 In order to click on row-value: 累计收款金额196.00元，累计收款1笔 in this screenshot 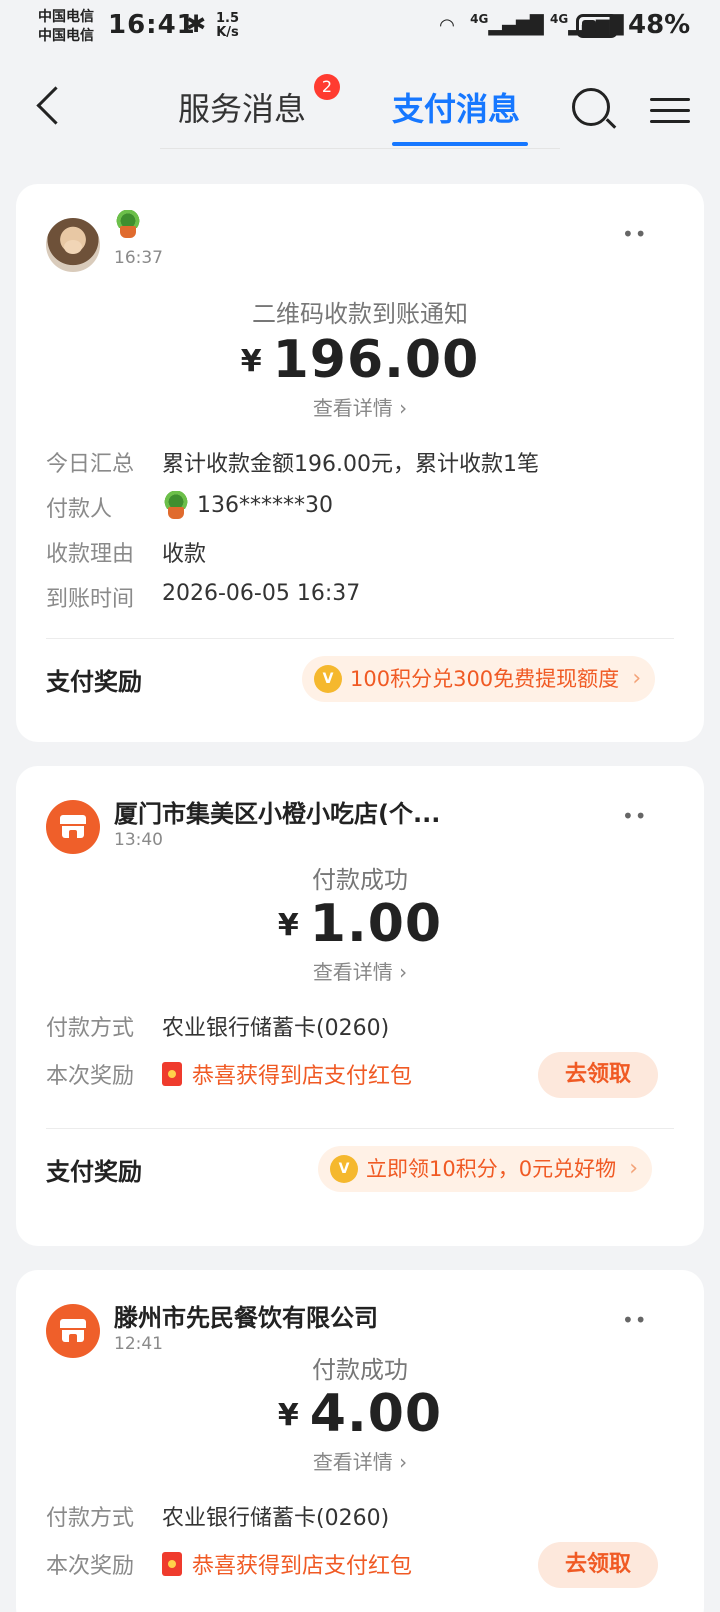, I will do `click(350, 464)`.